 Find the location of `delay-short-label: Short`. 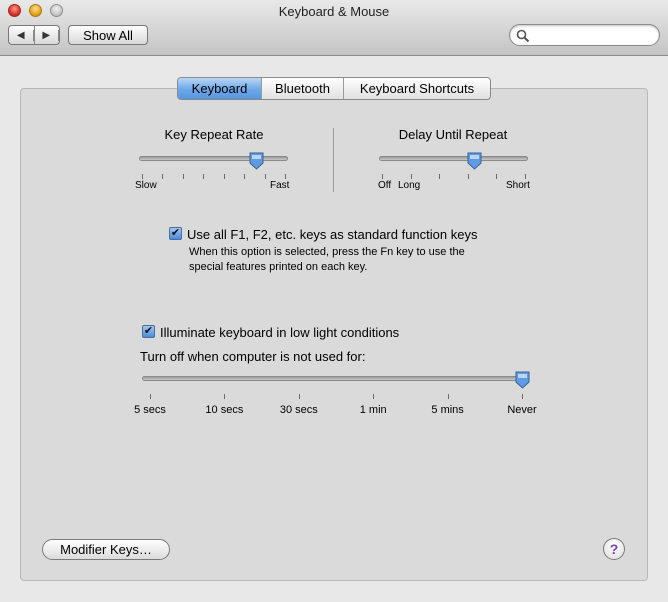

delay-short-label: Short is located at coordinates (518, 185).